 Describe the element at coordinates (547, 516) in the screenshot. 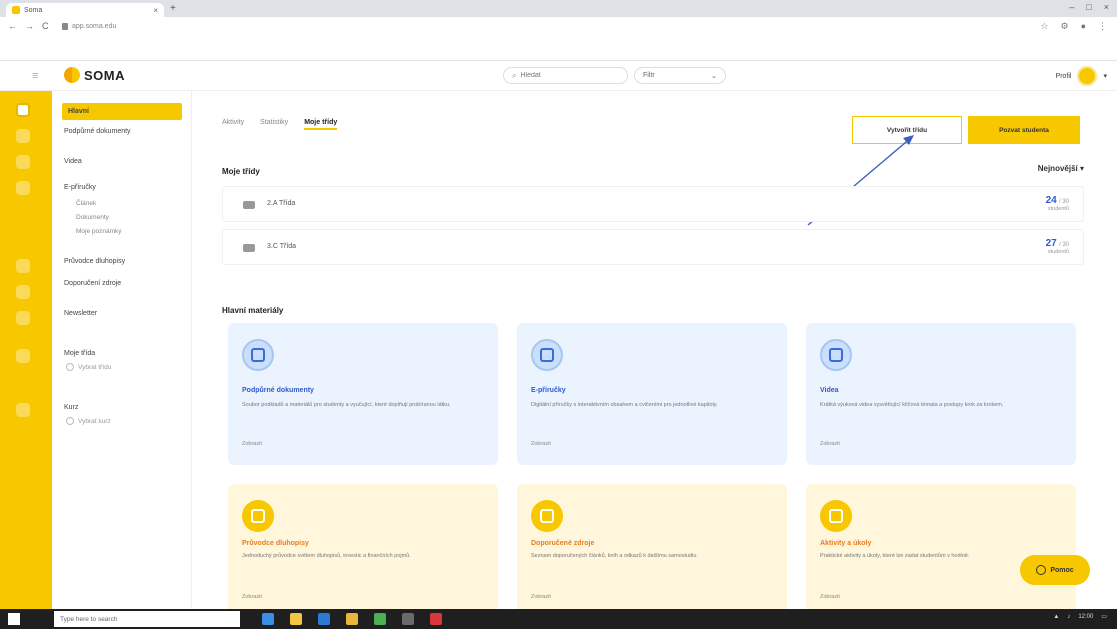

I see `search-doc-icon` at that location.